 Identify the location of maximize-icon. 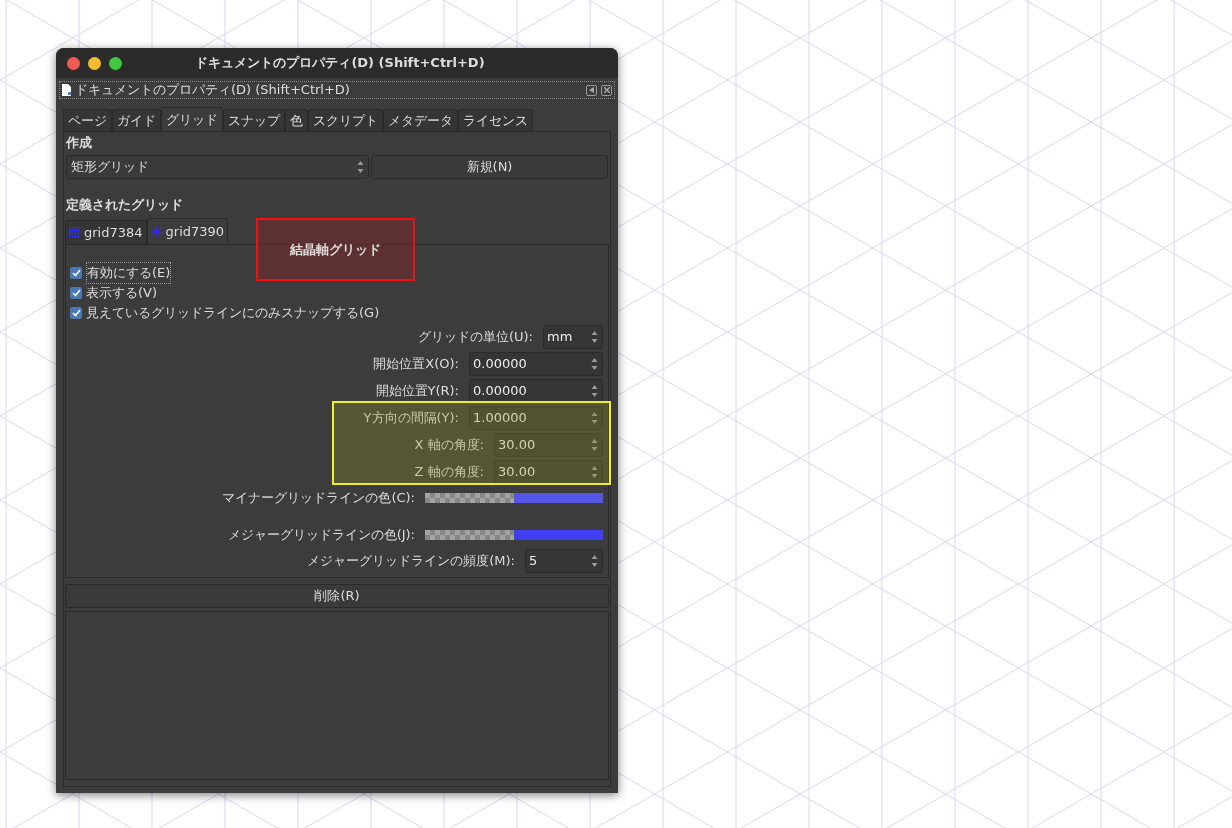
(115, 63).